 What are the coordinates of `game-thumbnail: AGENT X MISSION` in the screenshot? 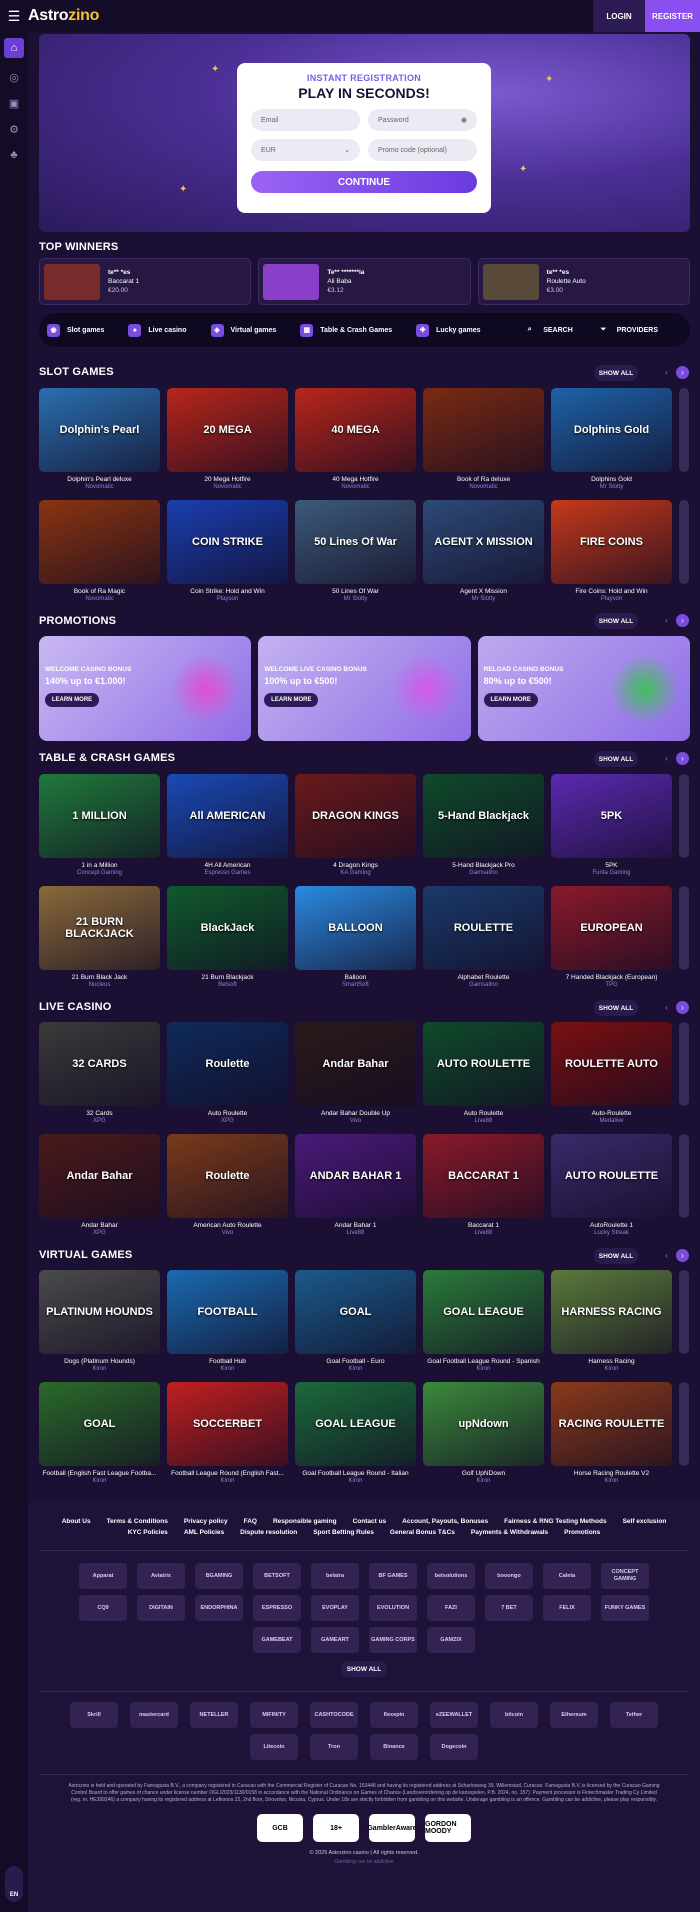 It's located at (483, 542).